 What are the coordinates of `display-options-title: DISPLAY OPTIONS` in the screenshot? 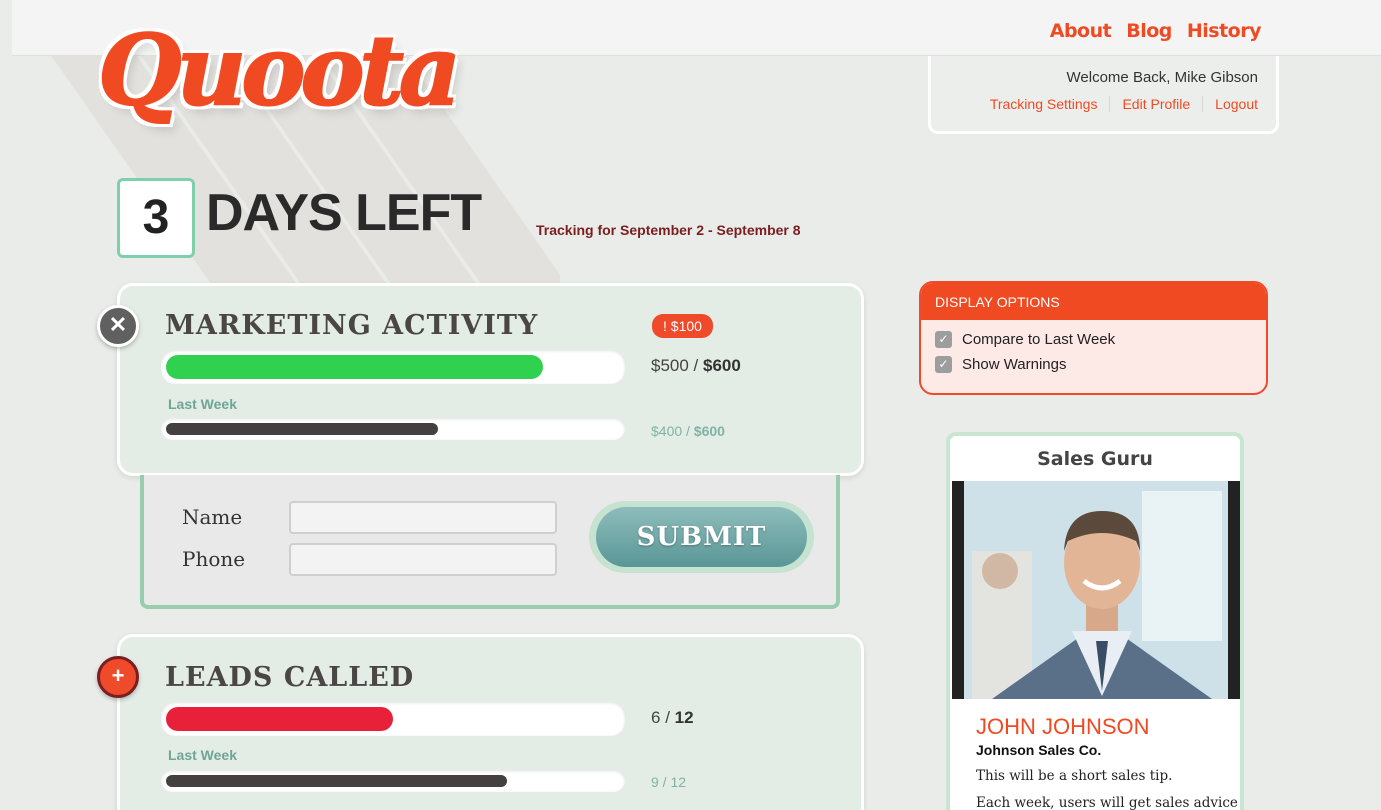 It's located at (1093, 301).